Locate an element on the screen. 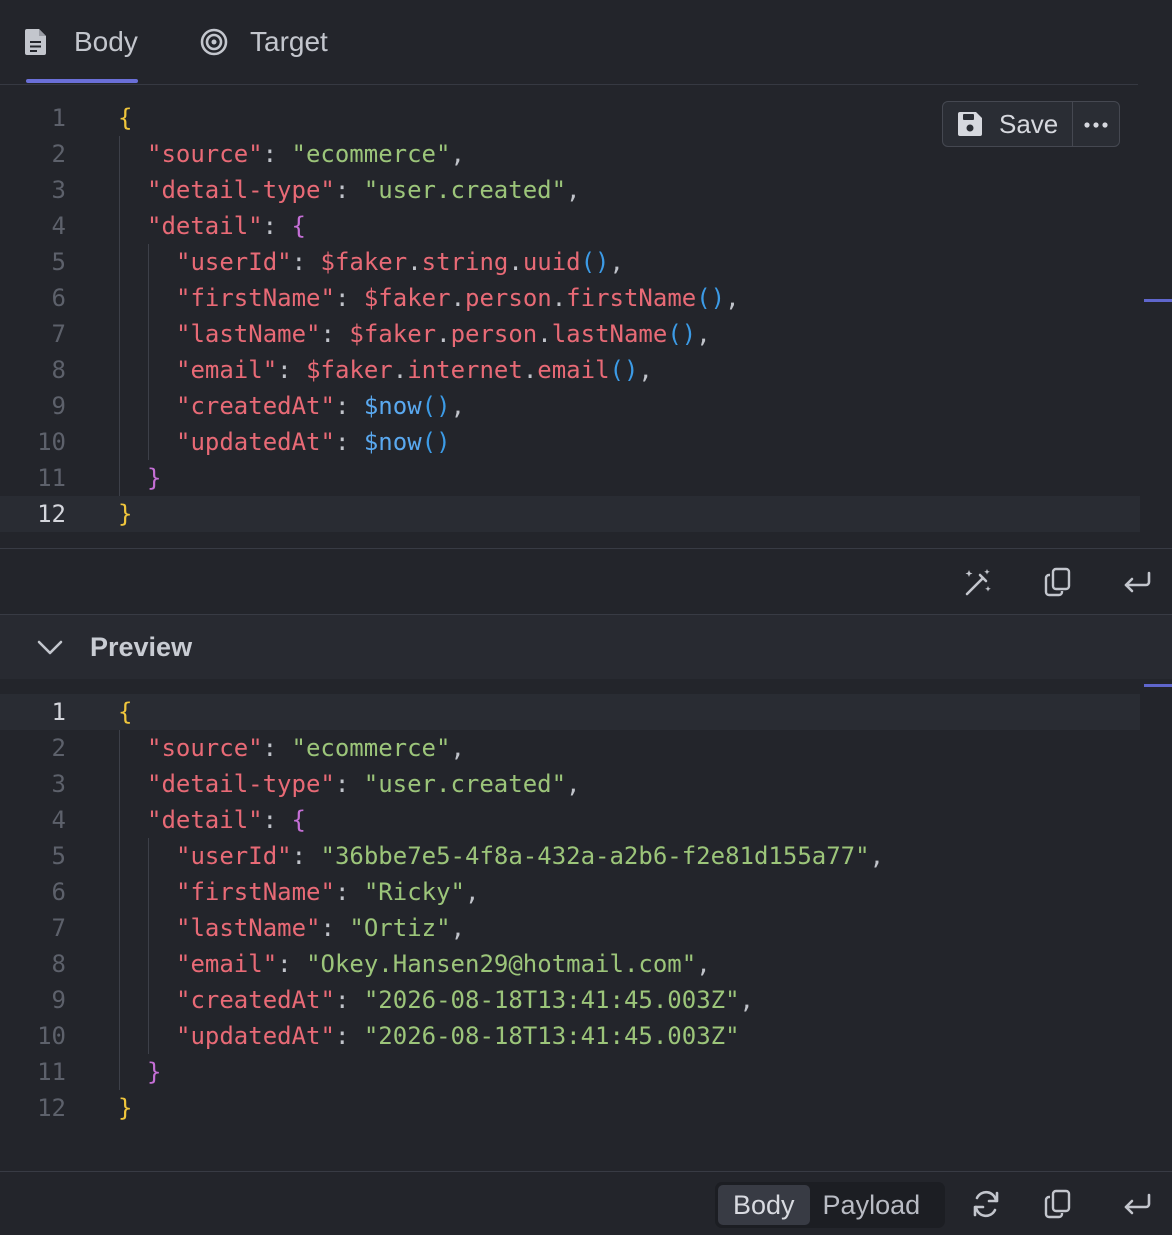  line-number: 10 is located at coordinates (51, 442).